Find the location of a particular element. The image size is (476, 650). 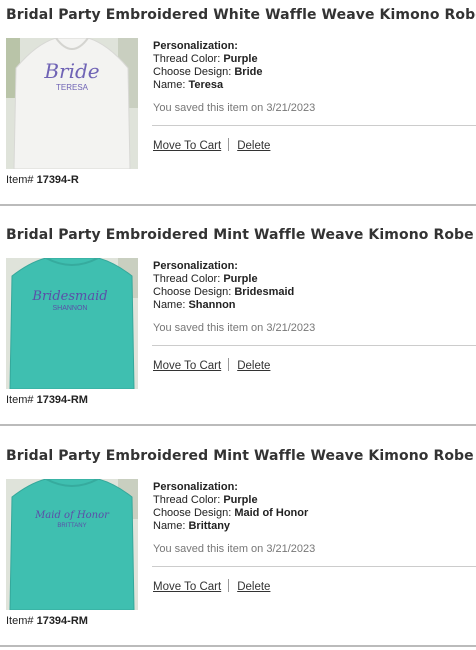

name-value: Brittany is located at coordinates (209, 526).